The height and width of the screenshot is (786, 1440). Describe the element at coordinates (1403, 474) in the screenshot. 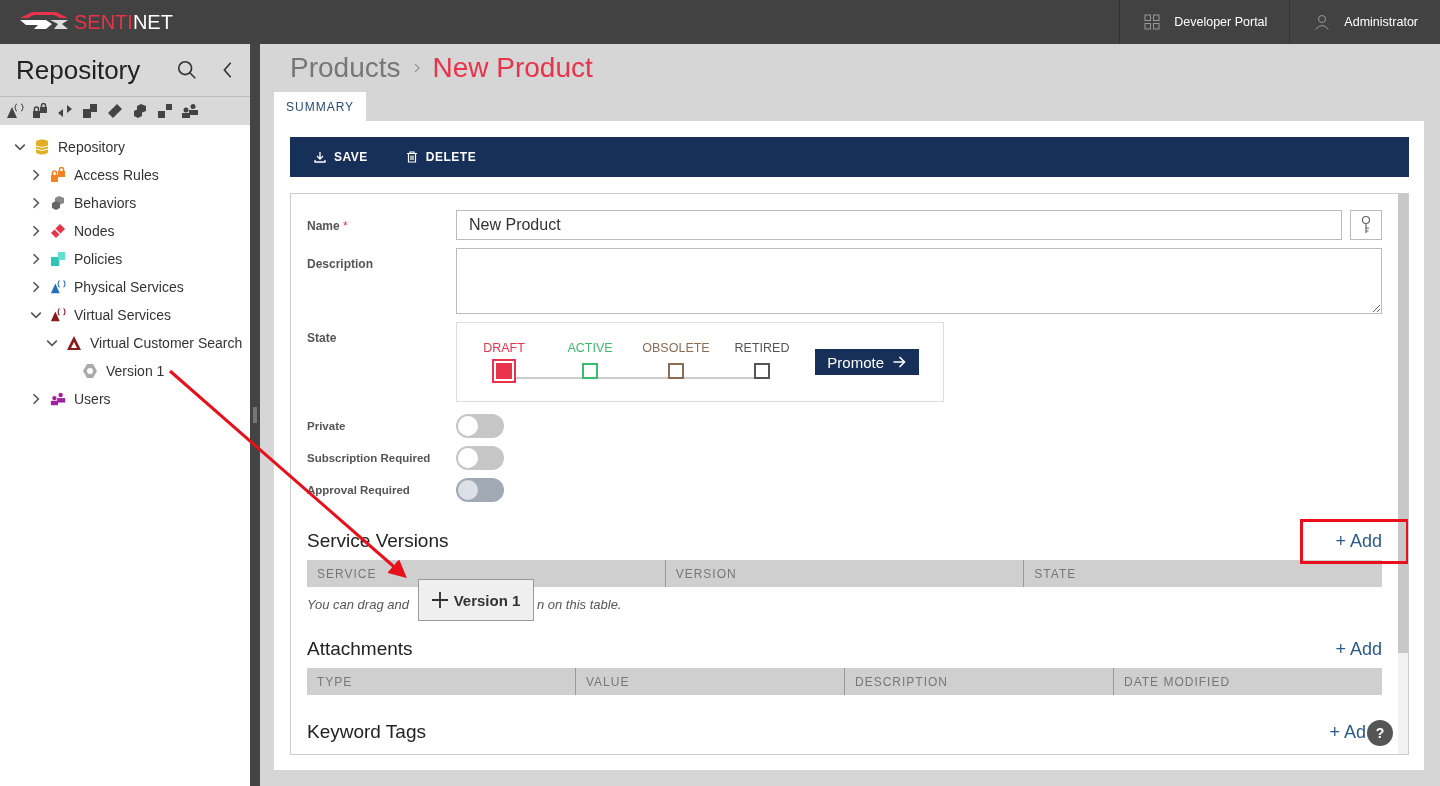

I see `scrollbar` at that location.